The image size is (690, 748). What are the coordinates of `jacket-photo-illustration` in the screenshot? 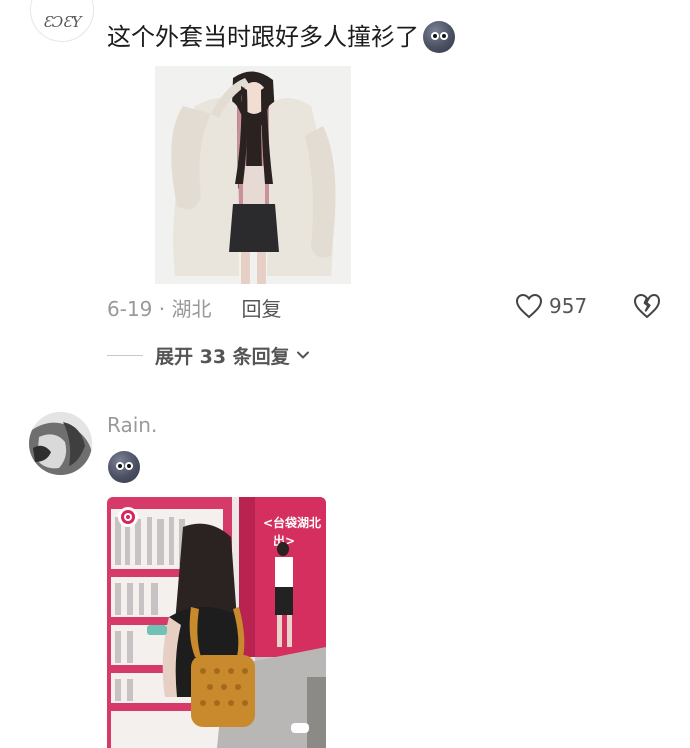 It's located at (253, 175).